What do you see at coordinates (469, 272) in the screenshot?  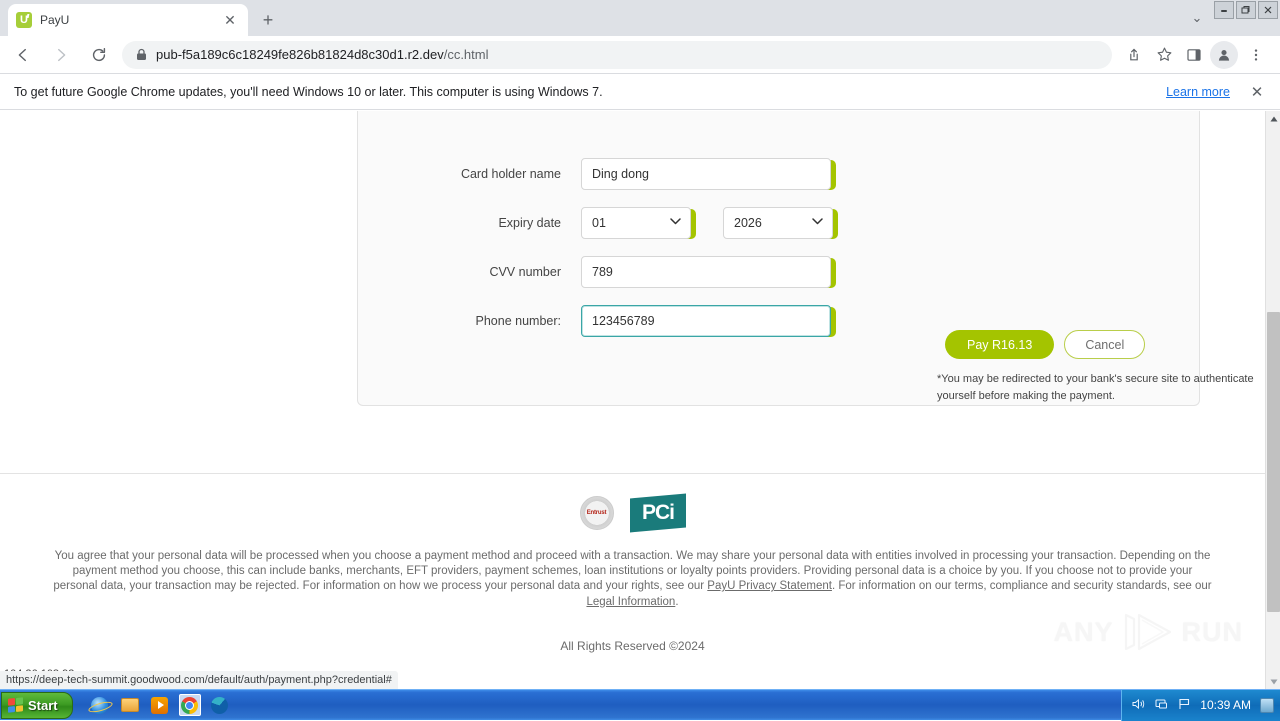 I see `cvv-number-label: CVV number` at bounding box center [469, 272].